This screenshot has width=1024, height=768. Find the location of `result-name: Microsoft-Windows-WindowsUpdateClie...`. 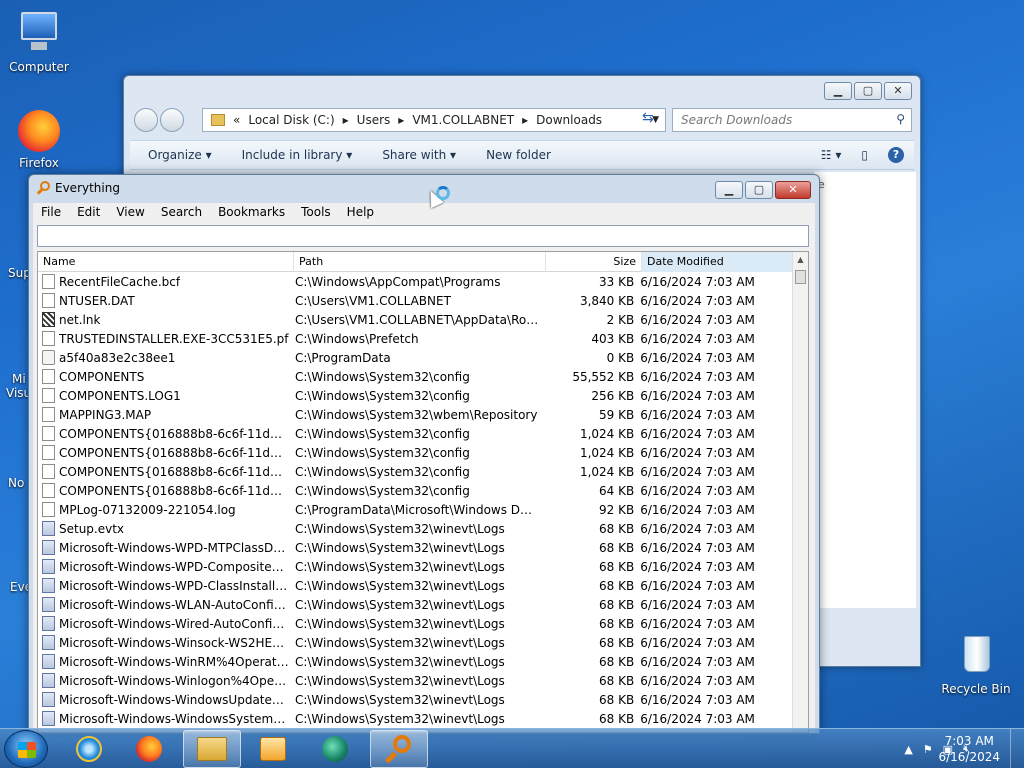

result-name: Microsoft-Windows-WindowsUpdateClie... is located at coordinates (174, 699).